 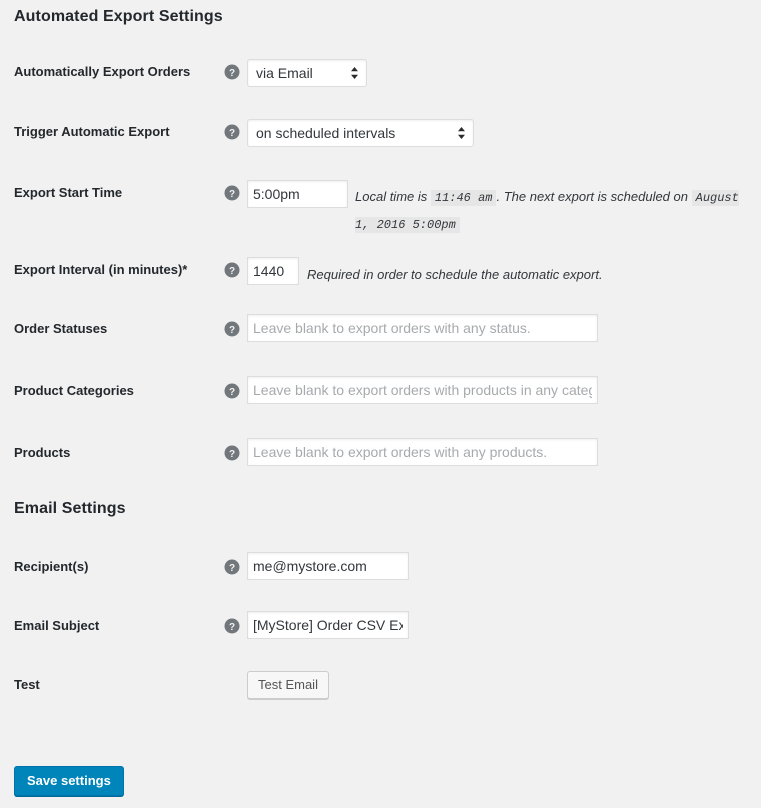 I want to click on field-email-subject, so click(x=328, y=625).